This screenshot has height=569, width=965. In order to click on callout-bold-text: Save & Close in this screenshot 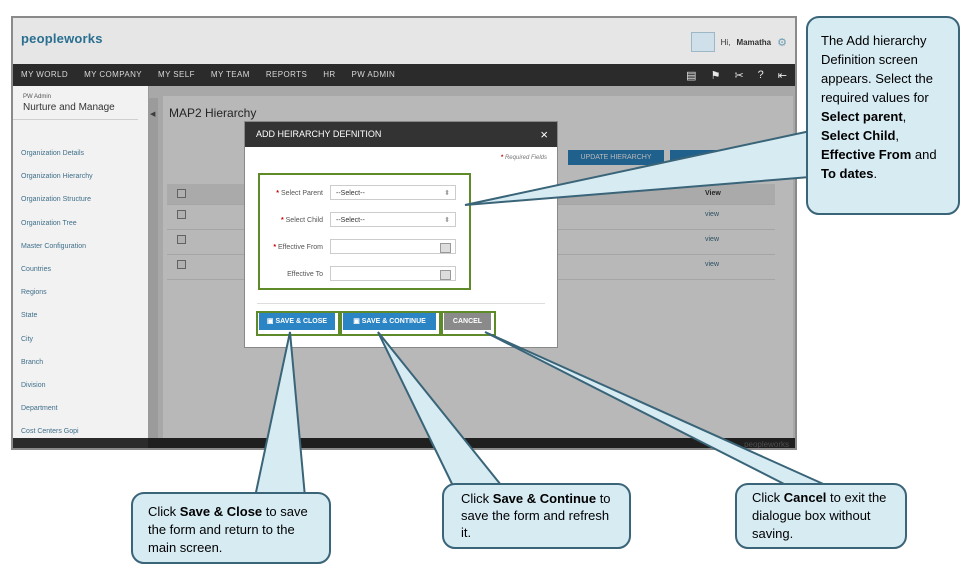, I will do `click(221, 511)`.